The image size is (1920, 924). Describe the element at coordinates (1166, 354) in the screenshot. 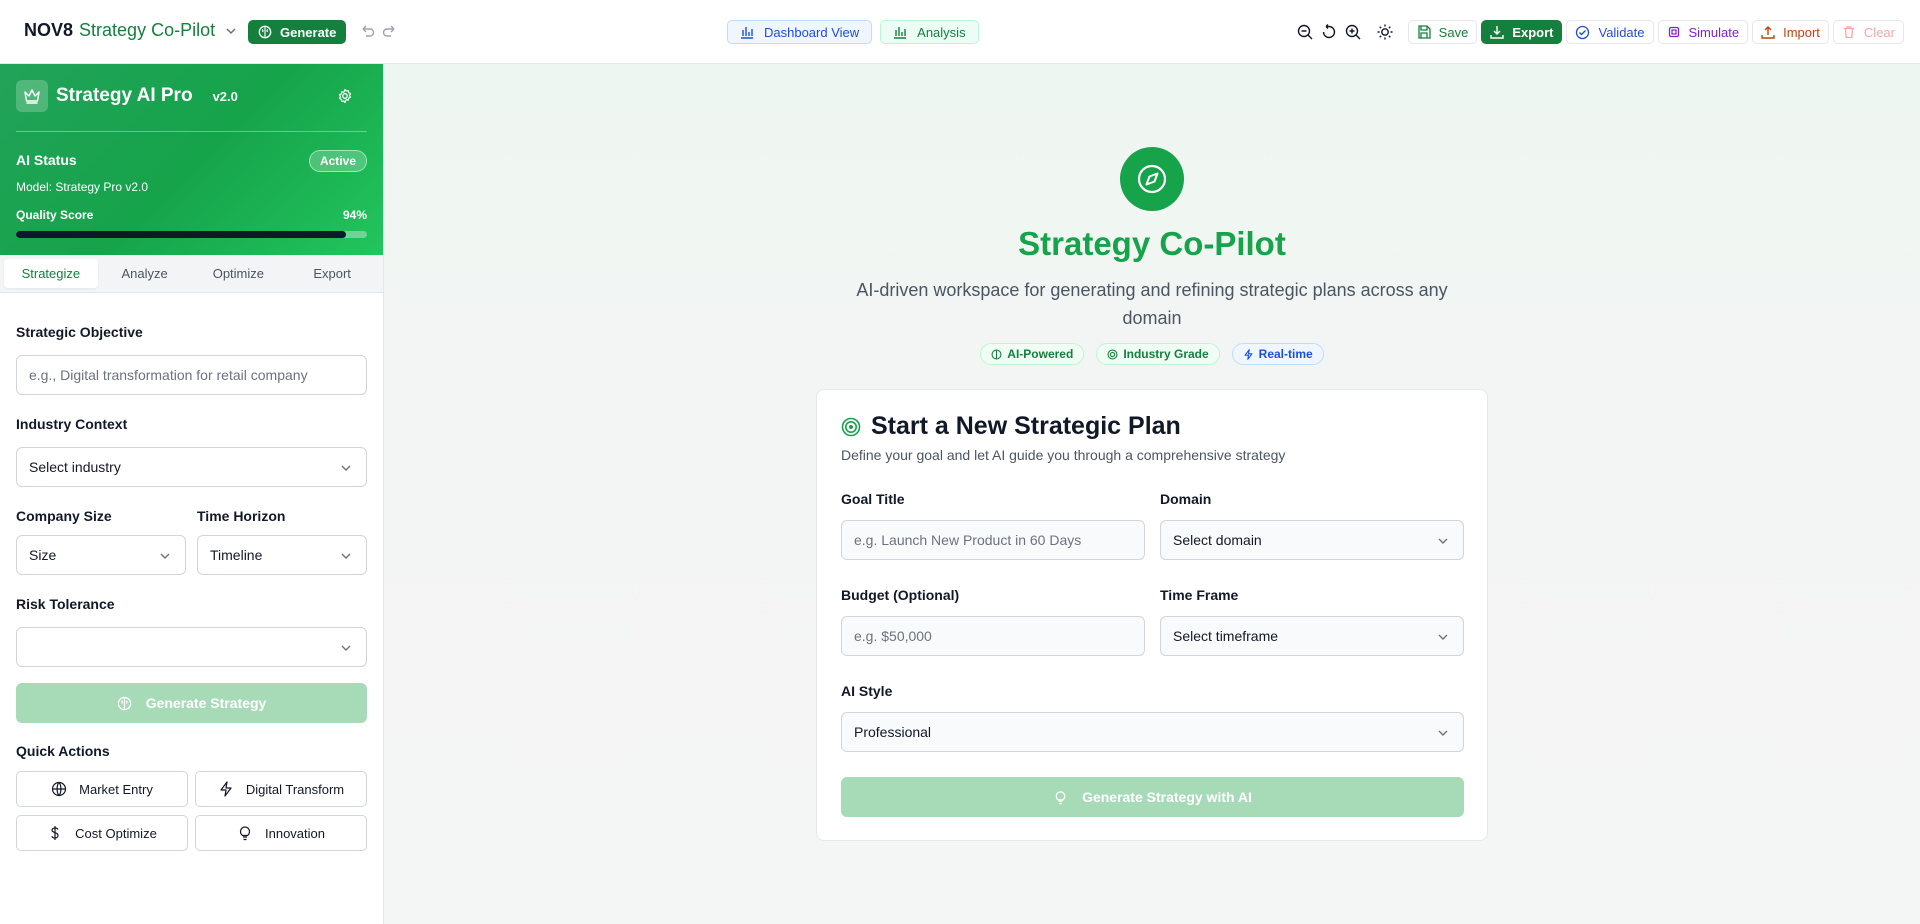

I see `badge-label: Industry Grade` at that location.